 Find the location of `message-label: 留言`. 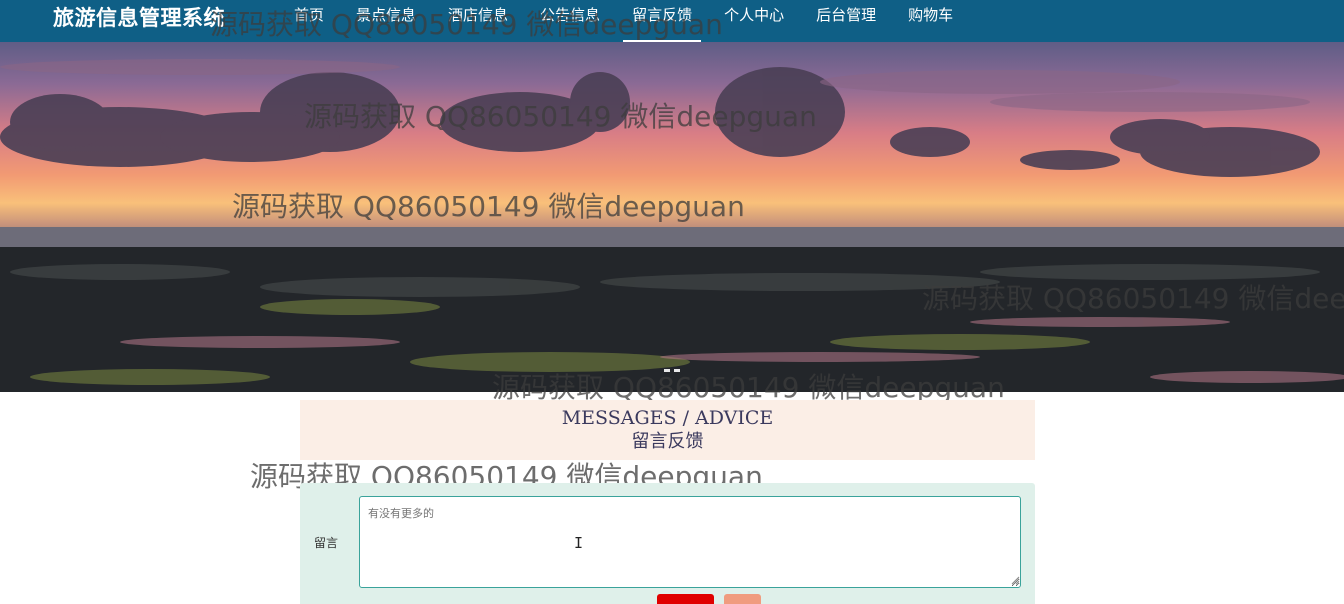

message-label: 留言 is located at coordinates (326, 543).